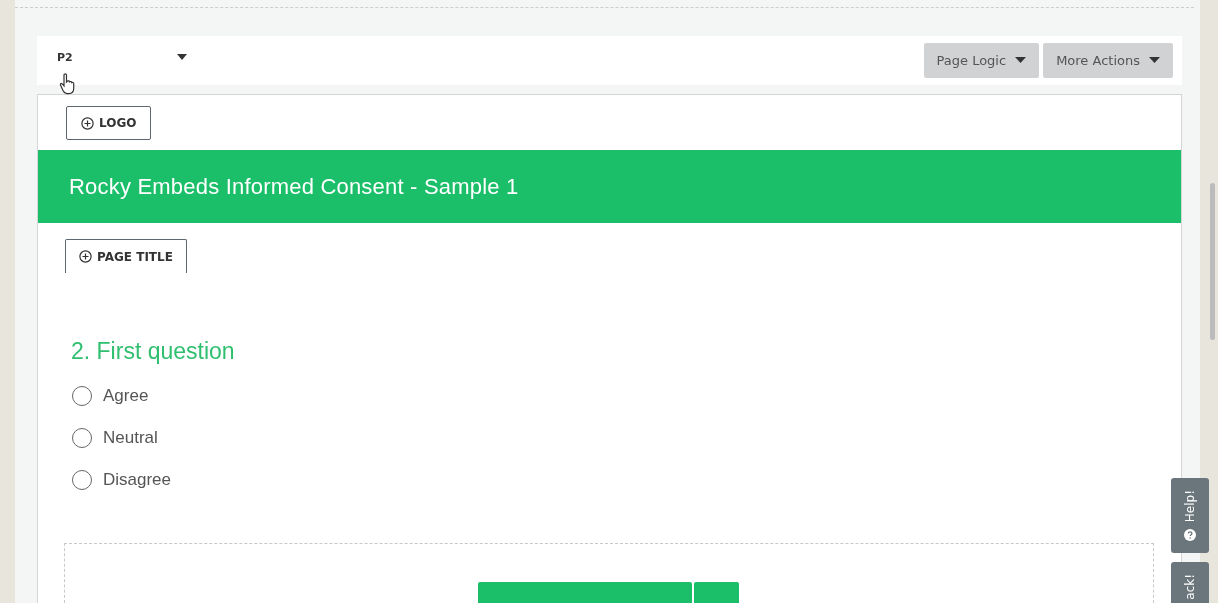 The height and width of the screenshot is (603, 1218). What do you see at coordinates (1190, 582) in the screenshot?
I see `side-tab: ack!` at bounding box center [1190, 582].